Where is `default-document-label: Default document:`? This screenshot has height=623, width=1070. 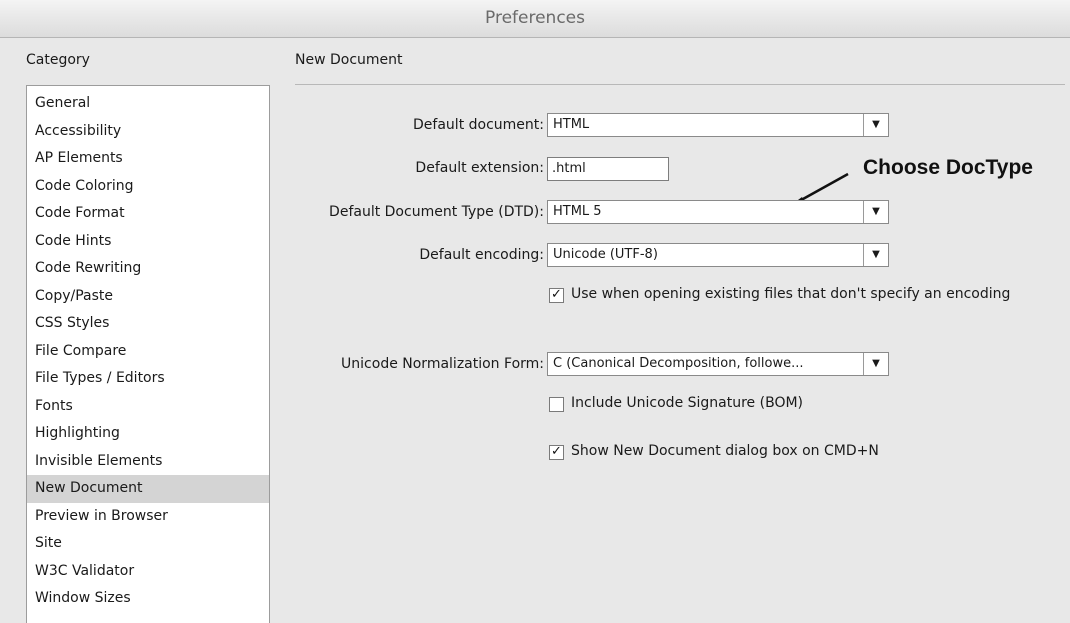
default-document-label: Default document: is located at coordinates (478, 125).